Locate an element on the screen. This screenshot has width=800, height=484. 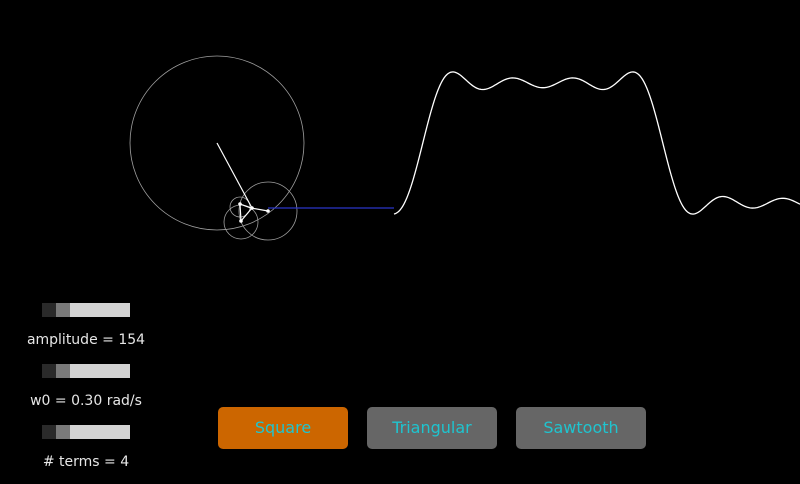
terms-slider-thumb is located at coordinates (63, 432).